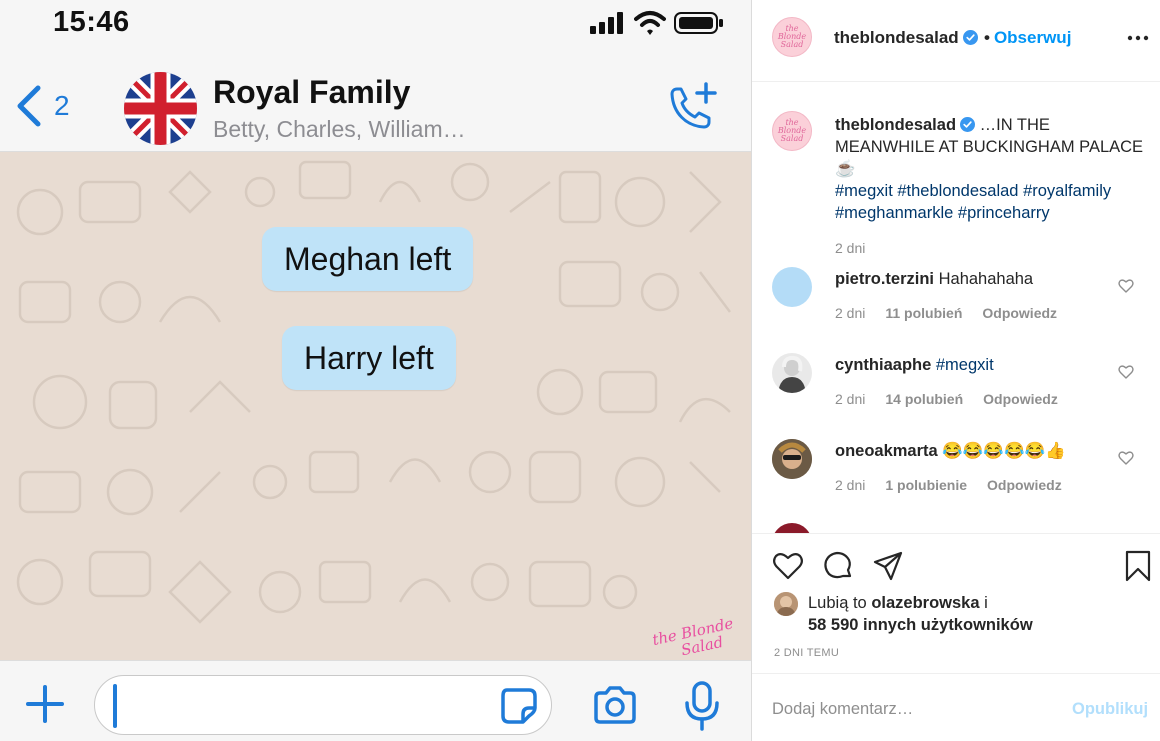  Describe the element at coordinates (1004, 451) in the screenshot. I see `comment-body: 😂😂😂😂😂👍` at that location.